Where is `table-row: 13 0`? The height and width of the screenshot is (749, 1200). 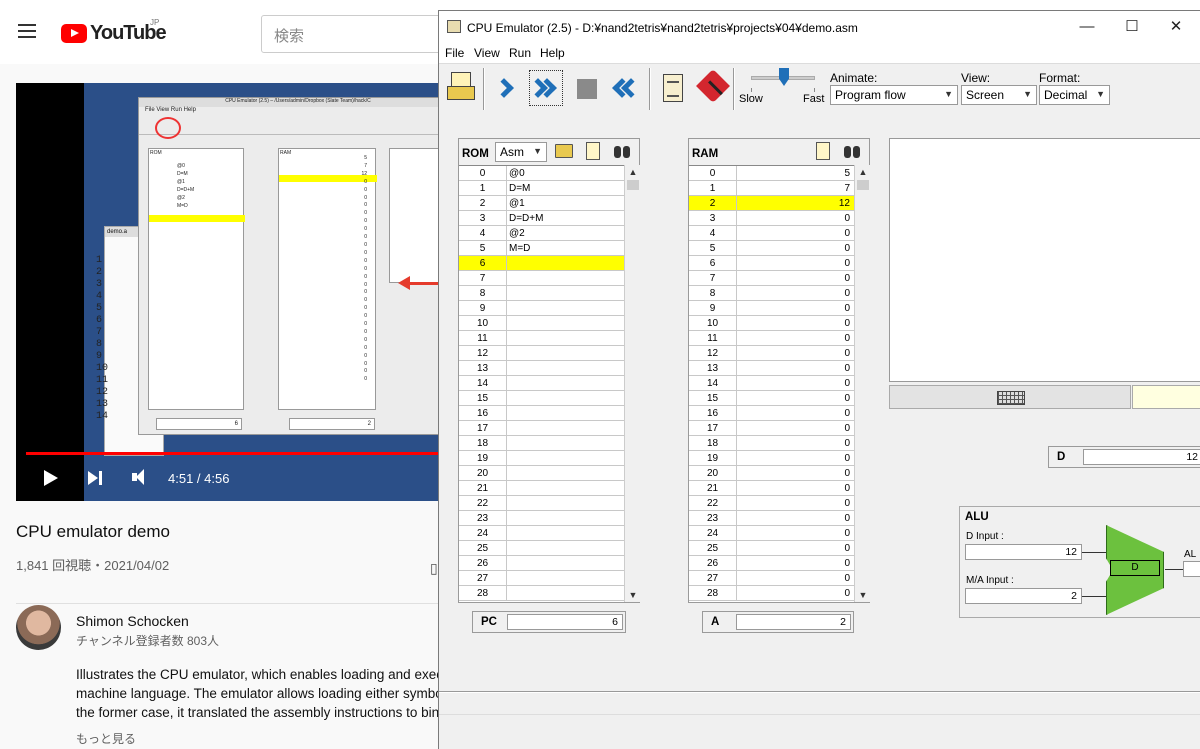 table-row: 13 0 is located at coordinates (771, 368).